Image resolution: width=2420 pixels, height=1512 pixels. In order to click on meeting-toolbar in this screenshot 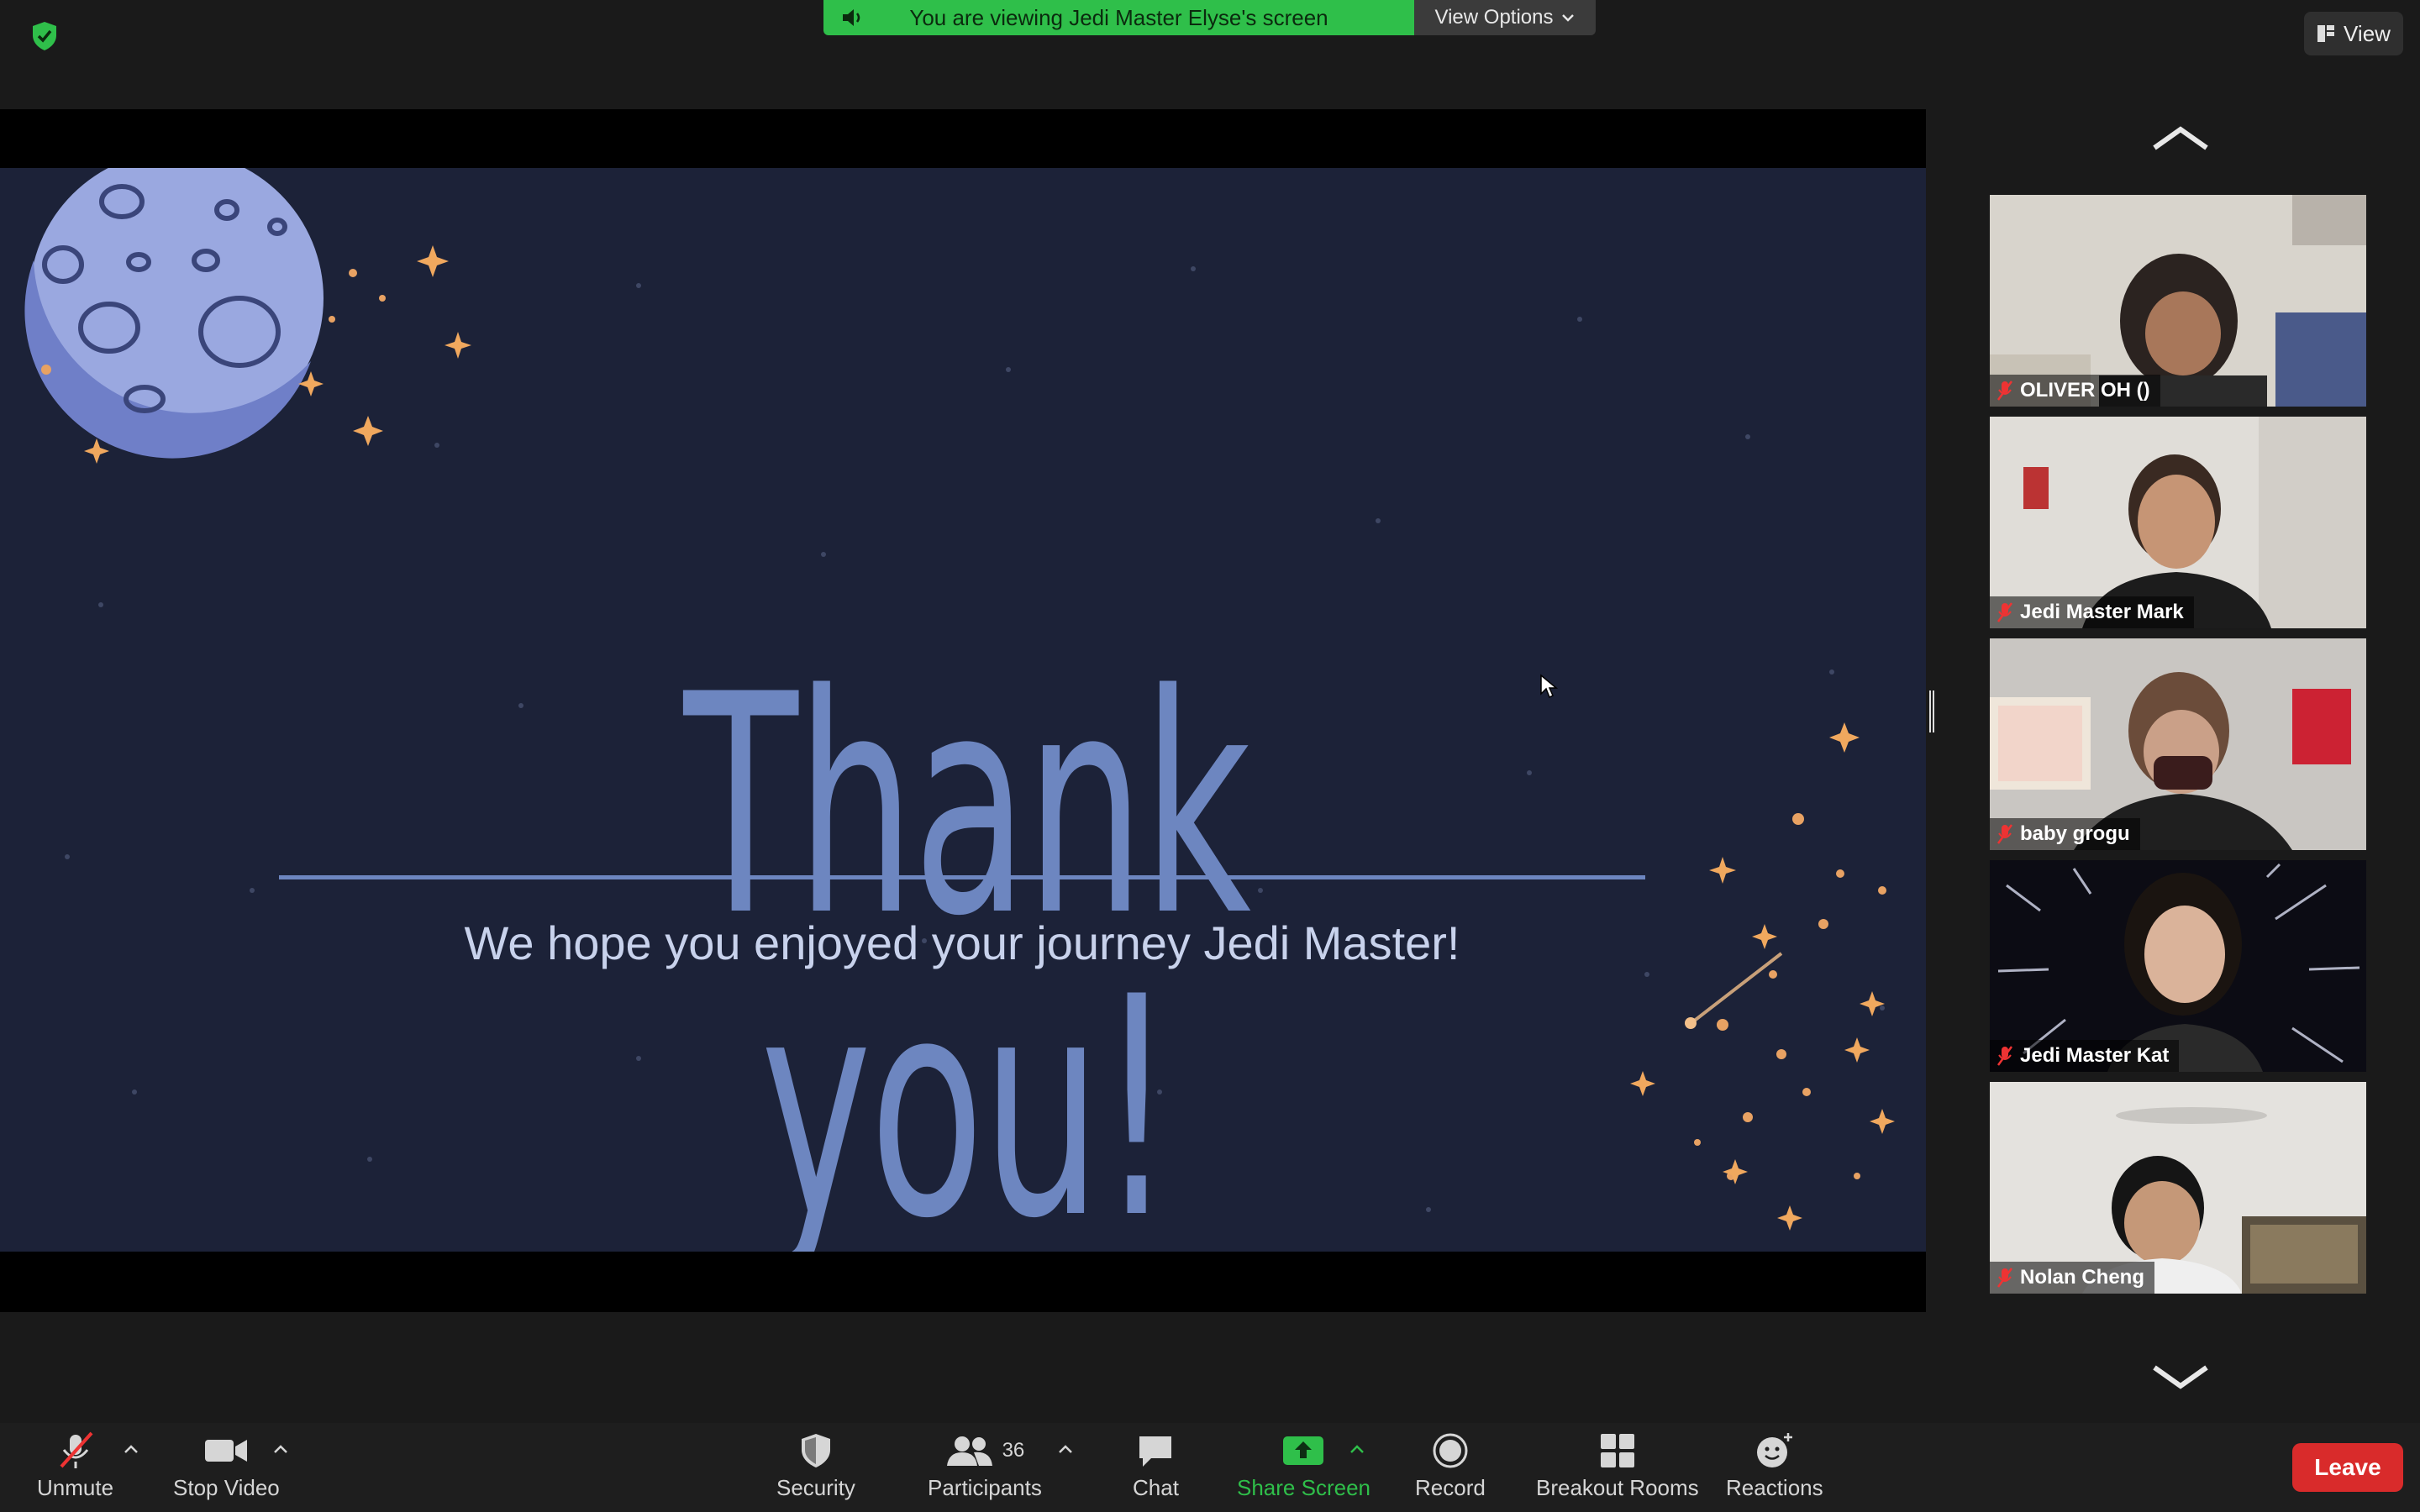, I will do `click(1210, 1467)`.